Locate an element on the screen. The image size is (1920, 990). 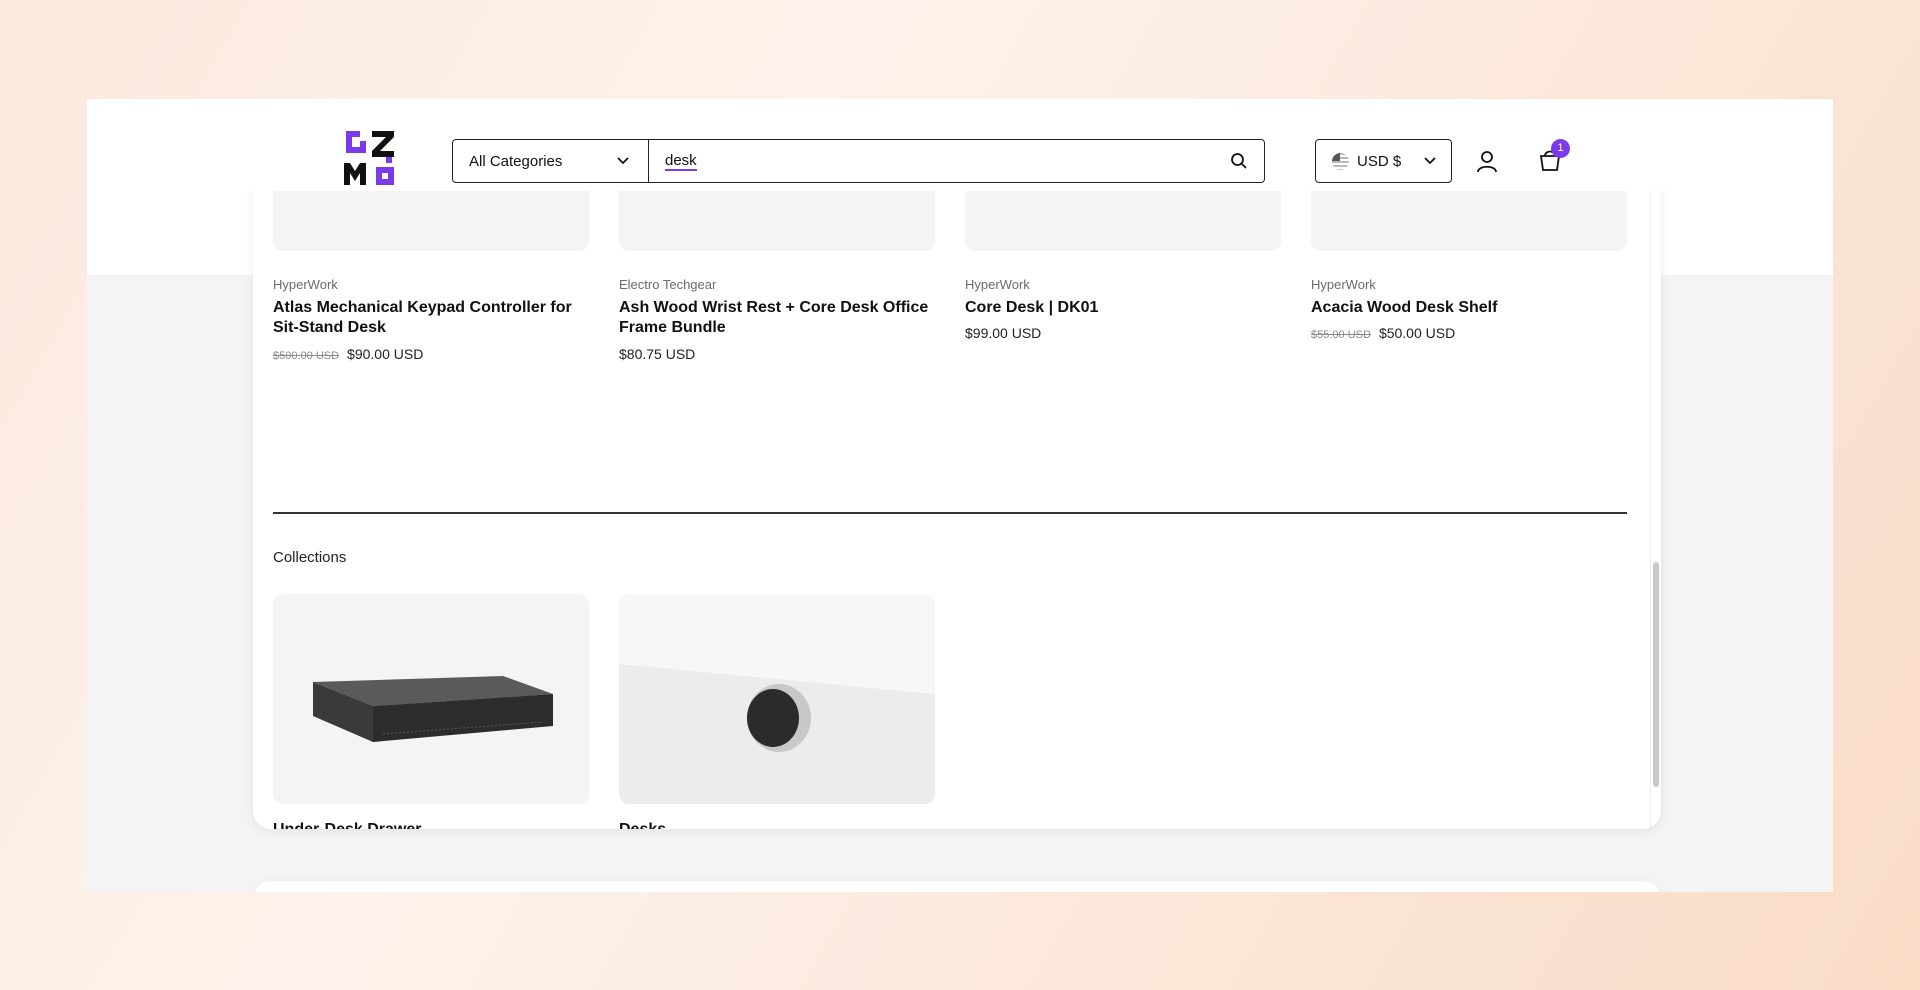
product-price: $80.75 USD is located at coordinates (657, 354).